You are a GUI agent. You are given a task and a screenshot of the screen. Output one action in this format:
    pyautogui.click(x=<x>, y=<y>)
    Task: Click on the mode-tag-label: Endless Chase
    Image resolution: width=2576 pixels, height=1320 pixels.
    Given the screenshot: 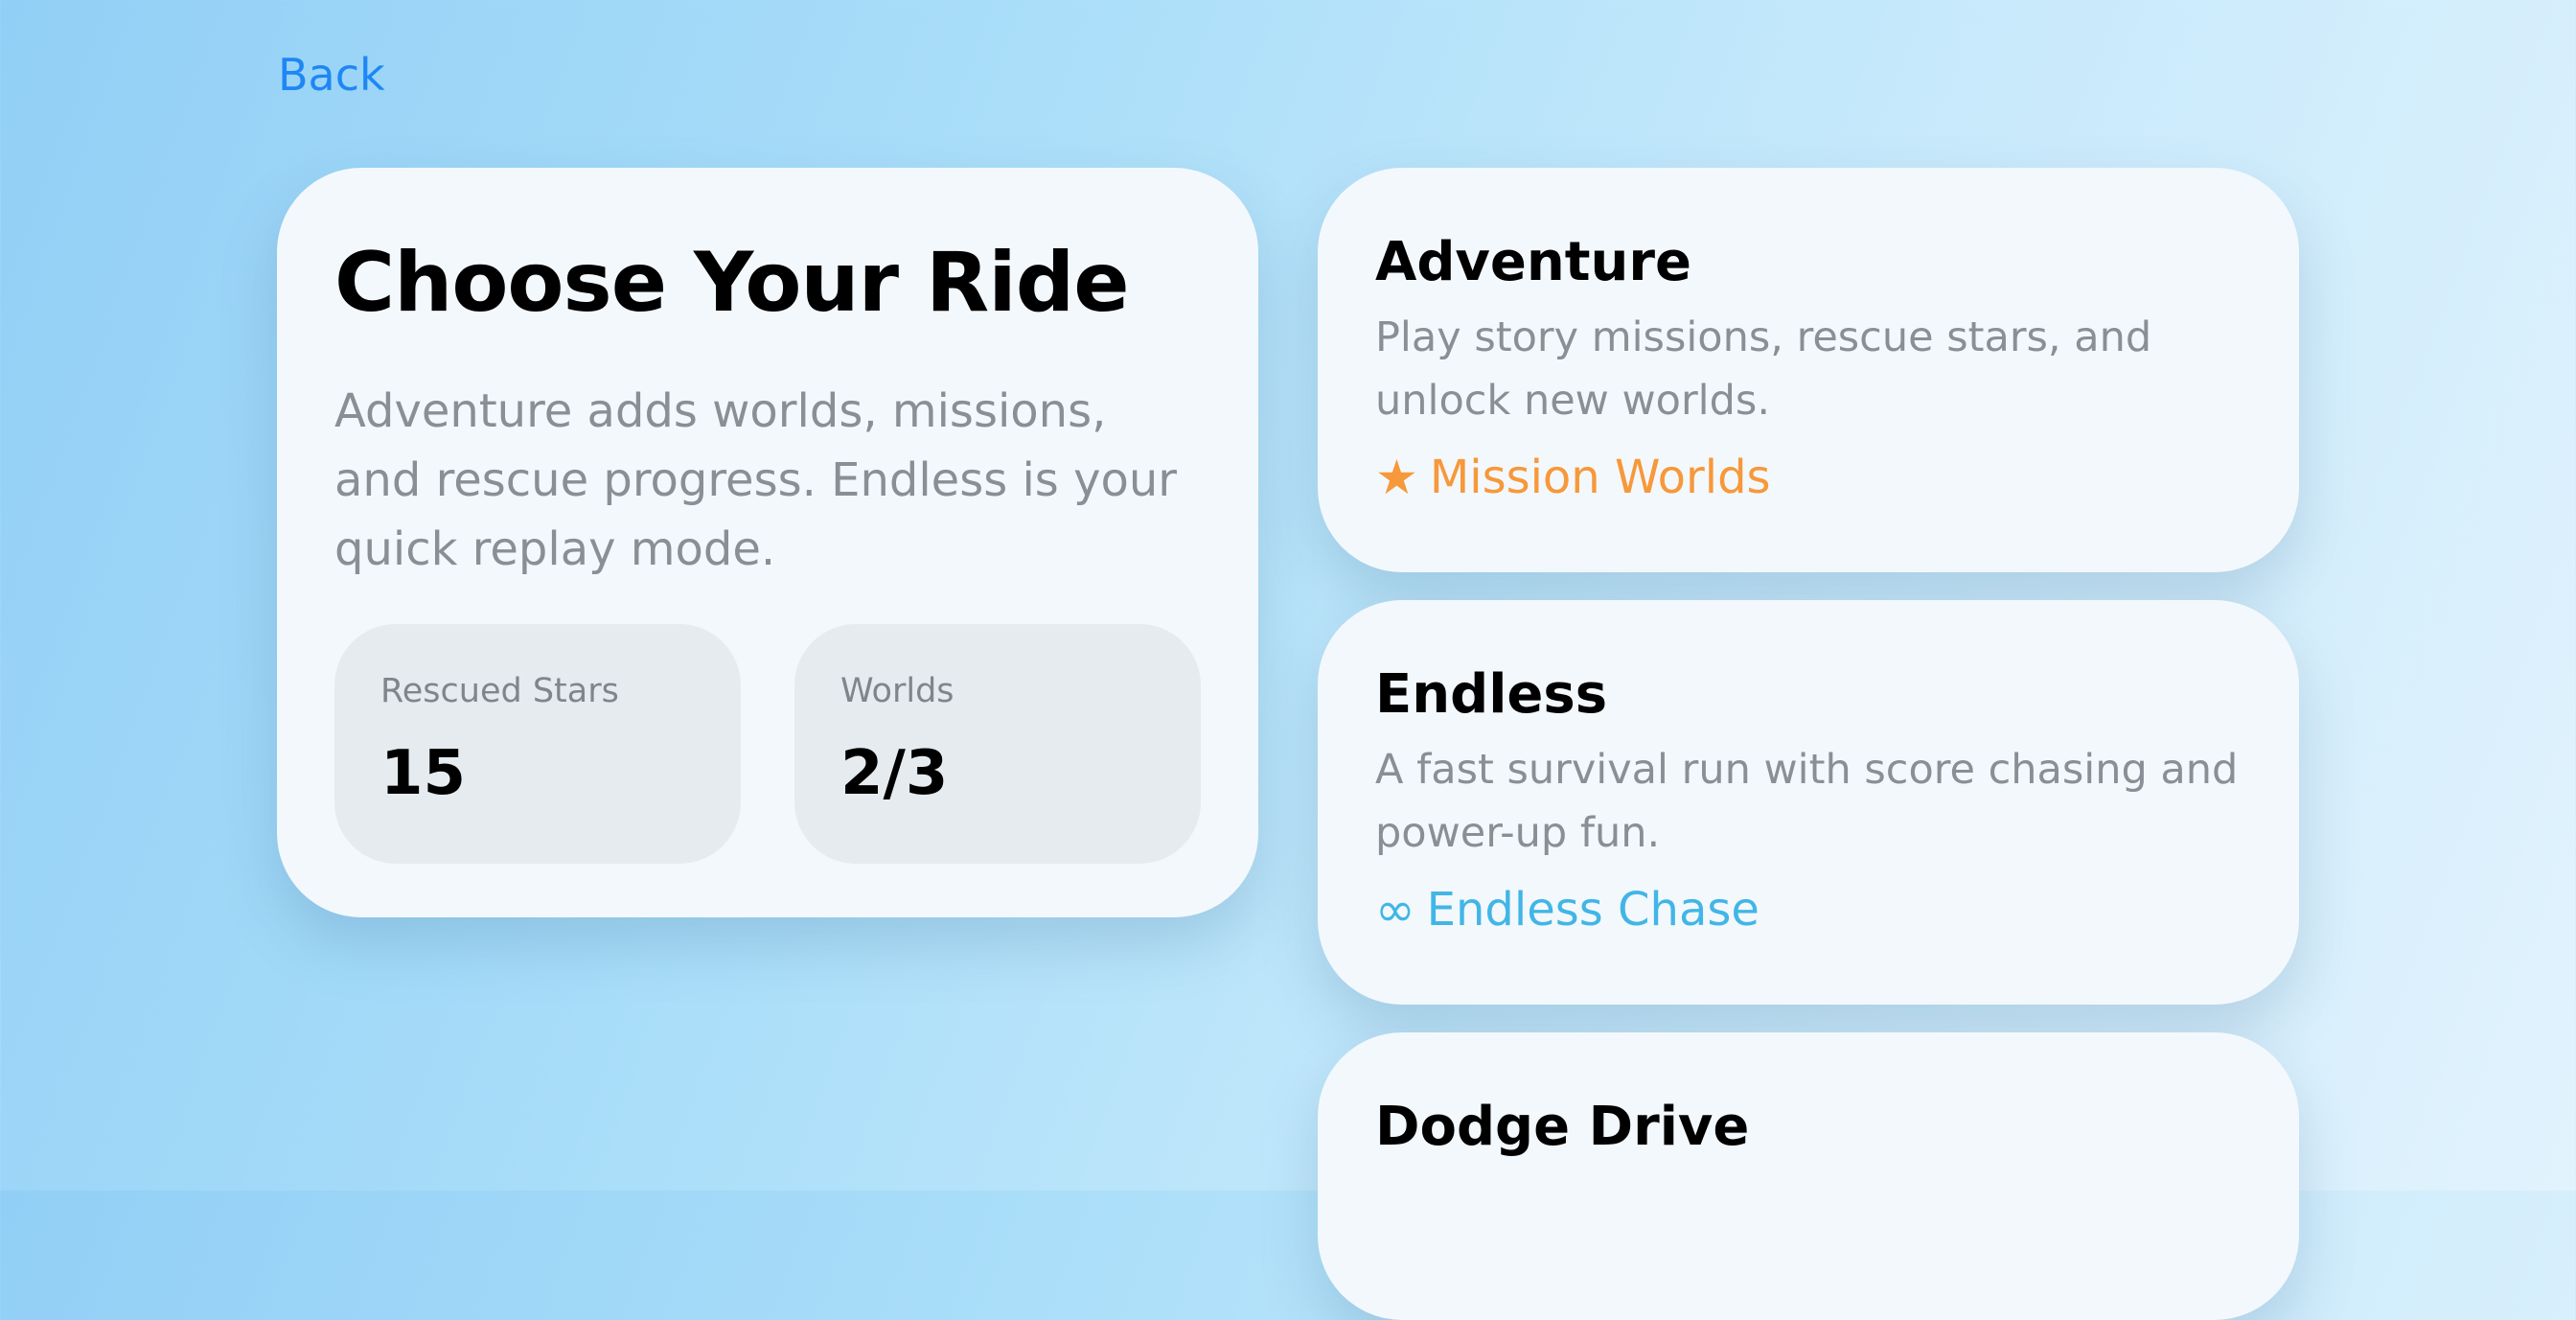 What is the action you would take?
    pyautogui.click(x=1593, y=910)
    